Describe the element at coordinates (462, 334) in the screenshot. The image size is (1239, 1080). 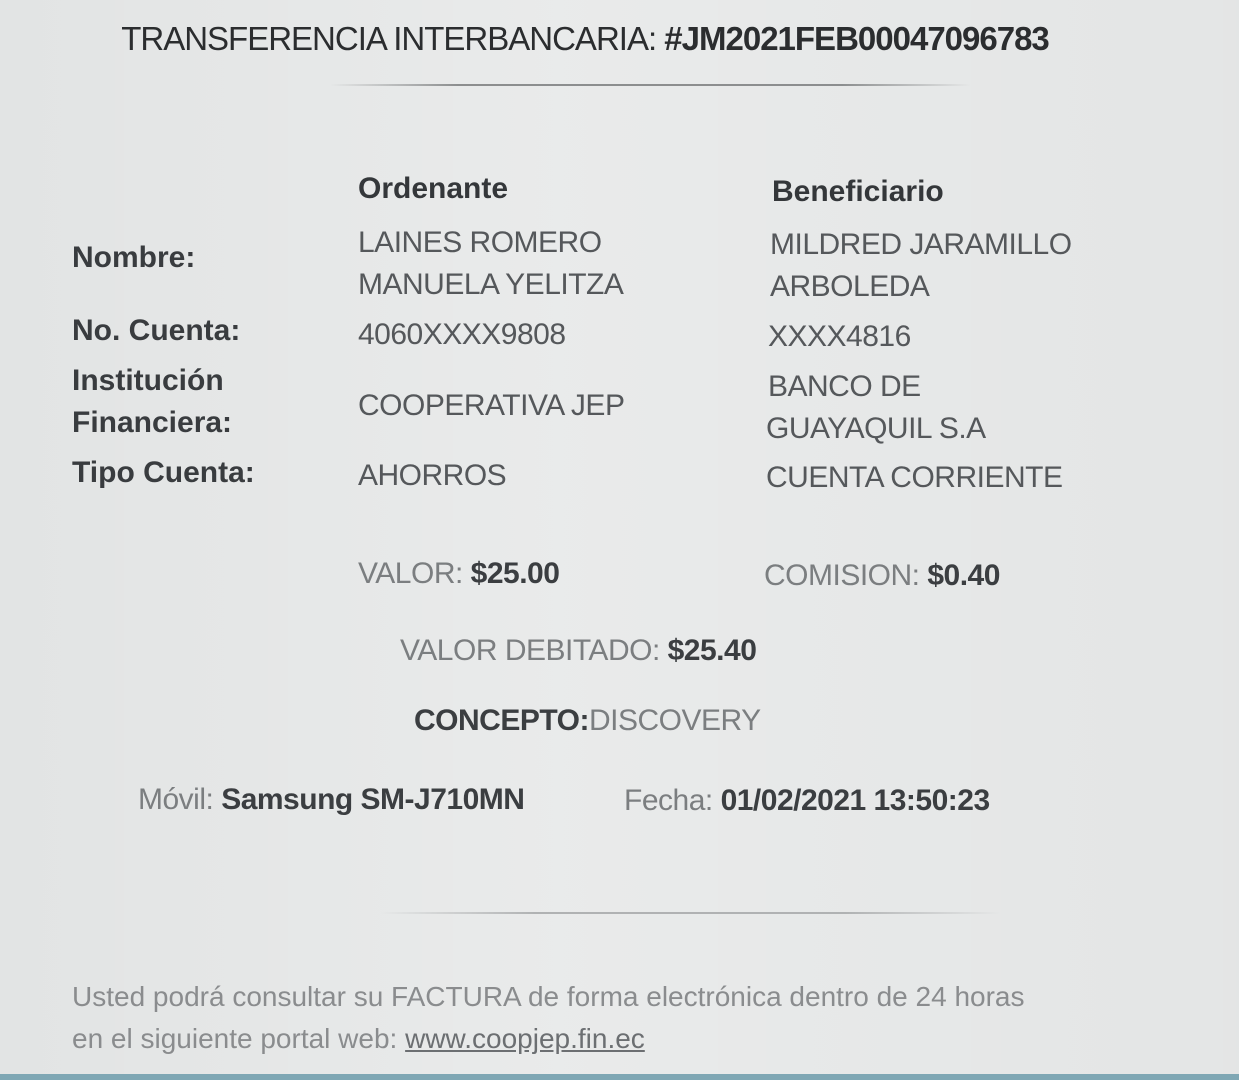
I see `ordenante-cuenta: 4060XXXX9808` at that location.